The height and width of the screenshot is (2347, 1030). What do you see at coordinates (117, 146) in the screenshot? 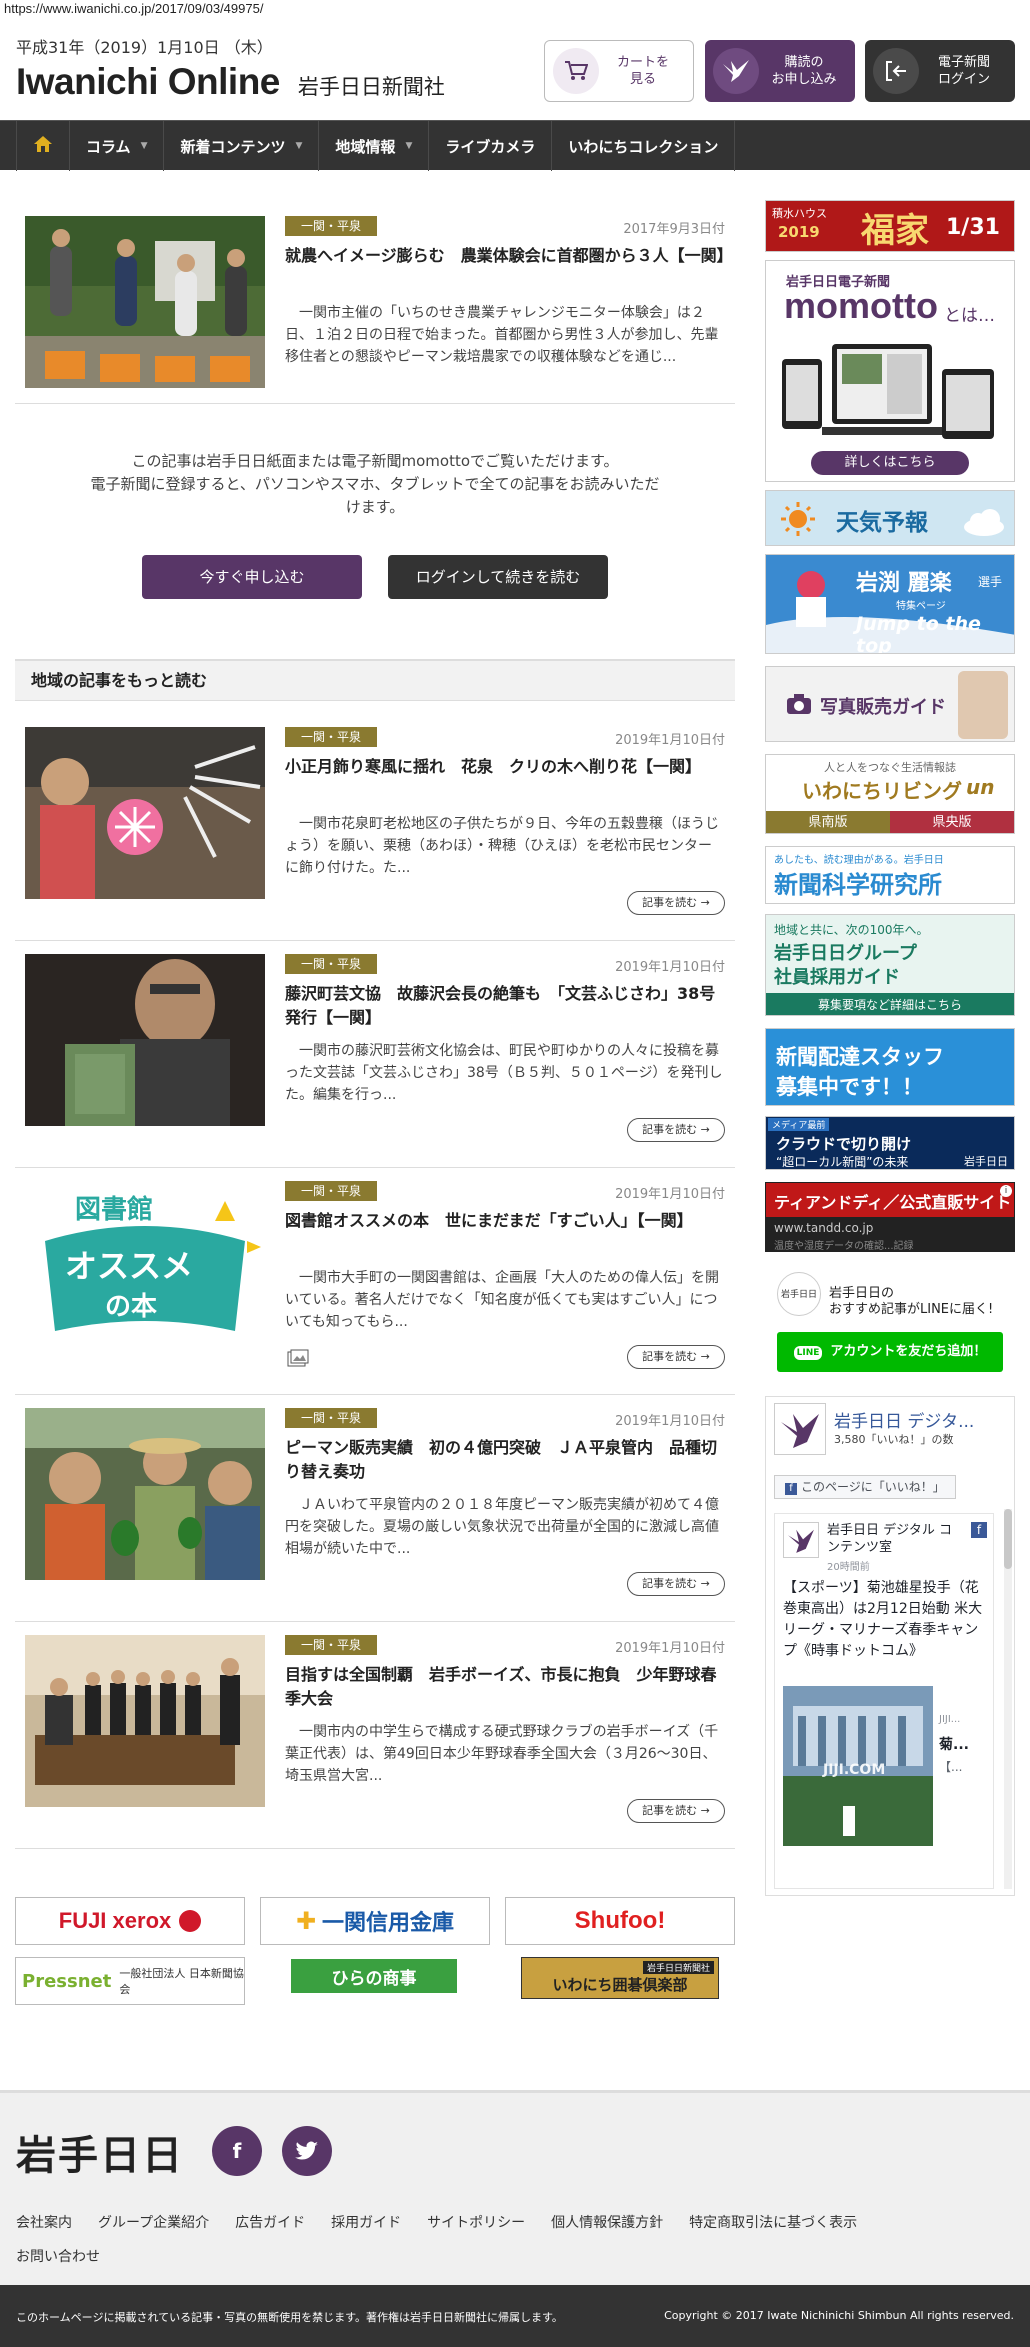
I see `nav-item-column: コラム ▼` at bounding box center [117, 146].